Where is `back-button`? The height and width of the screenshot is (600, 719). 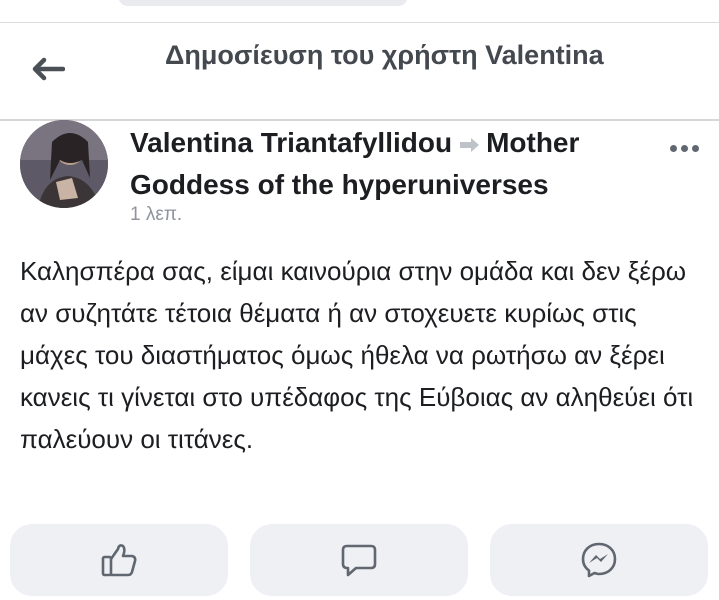 back-button is located at coordinates (48, 69).